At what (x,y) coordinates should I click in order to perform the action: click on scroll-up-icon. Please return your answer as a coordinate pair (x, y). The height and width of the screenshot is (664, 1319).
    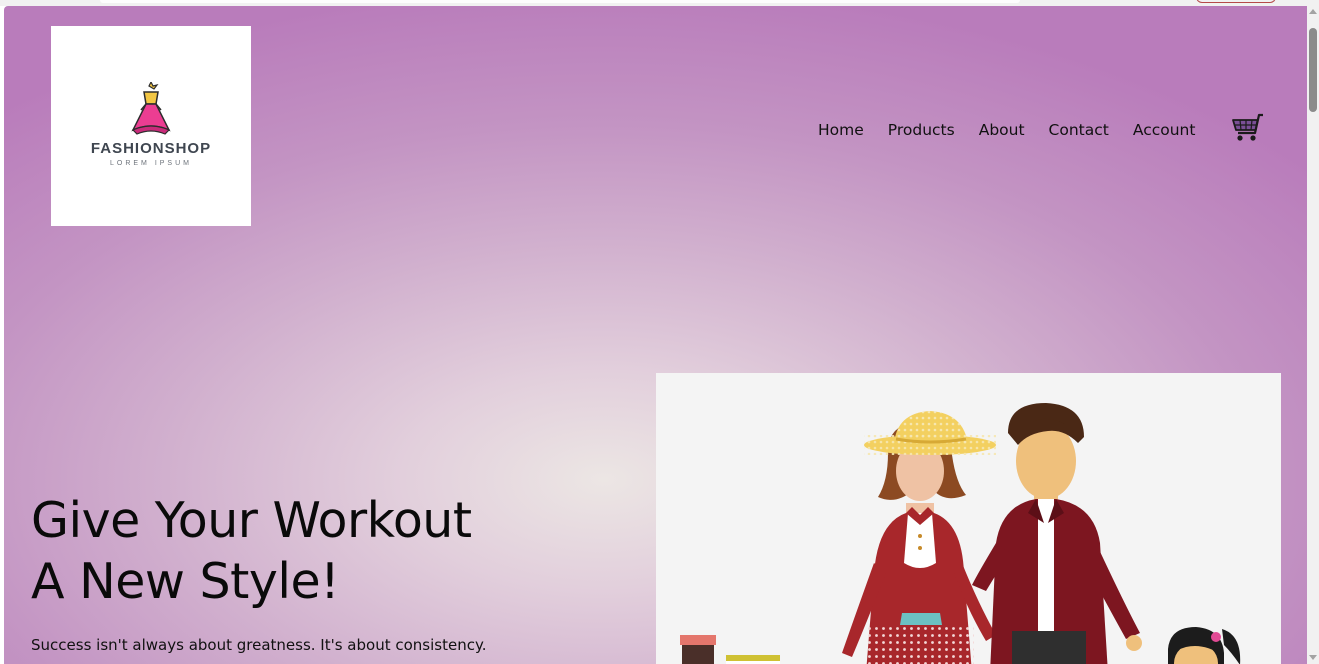
    Looking at the image, I should click on (1313, 11).